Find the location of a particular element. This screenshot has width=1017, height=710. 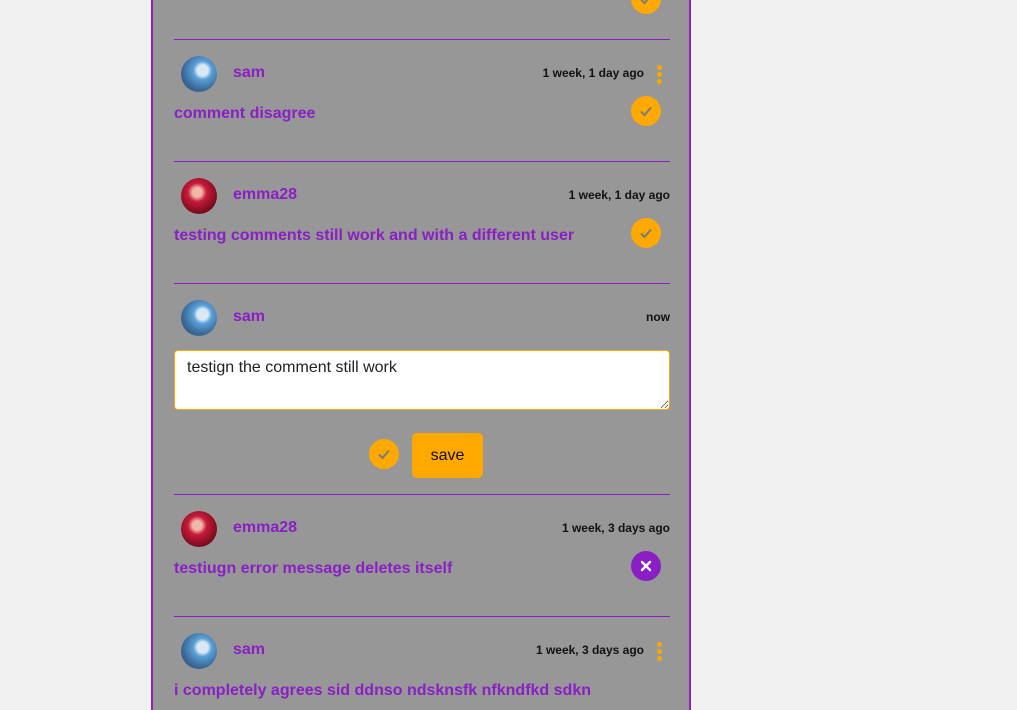

edit-comment-textarea: testign the comment still work is located at coordinates (422, 380).